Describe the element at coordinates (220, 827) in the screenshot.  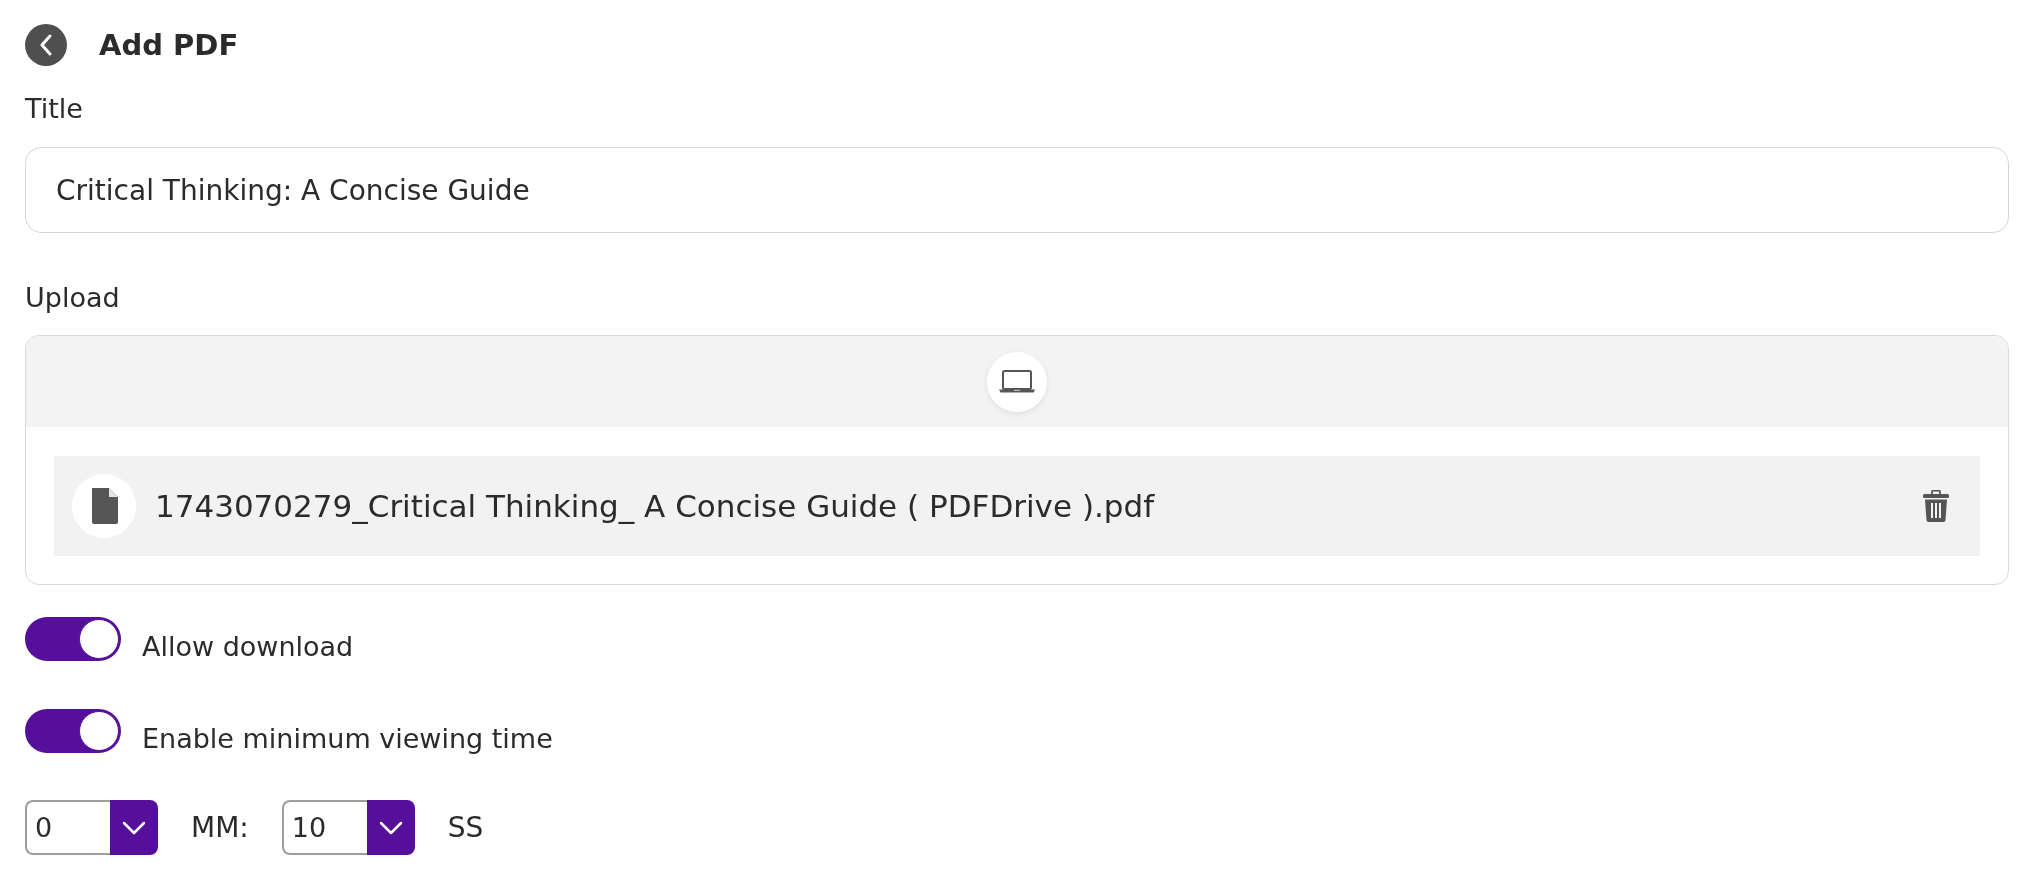
I see `time-unit-label: MM:` at that location.